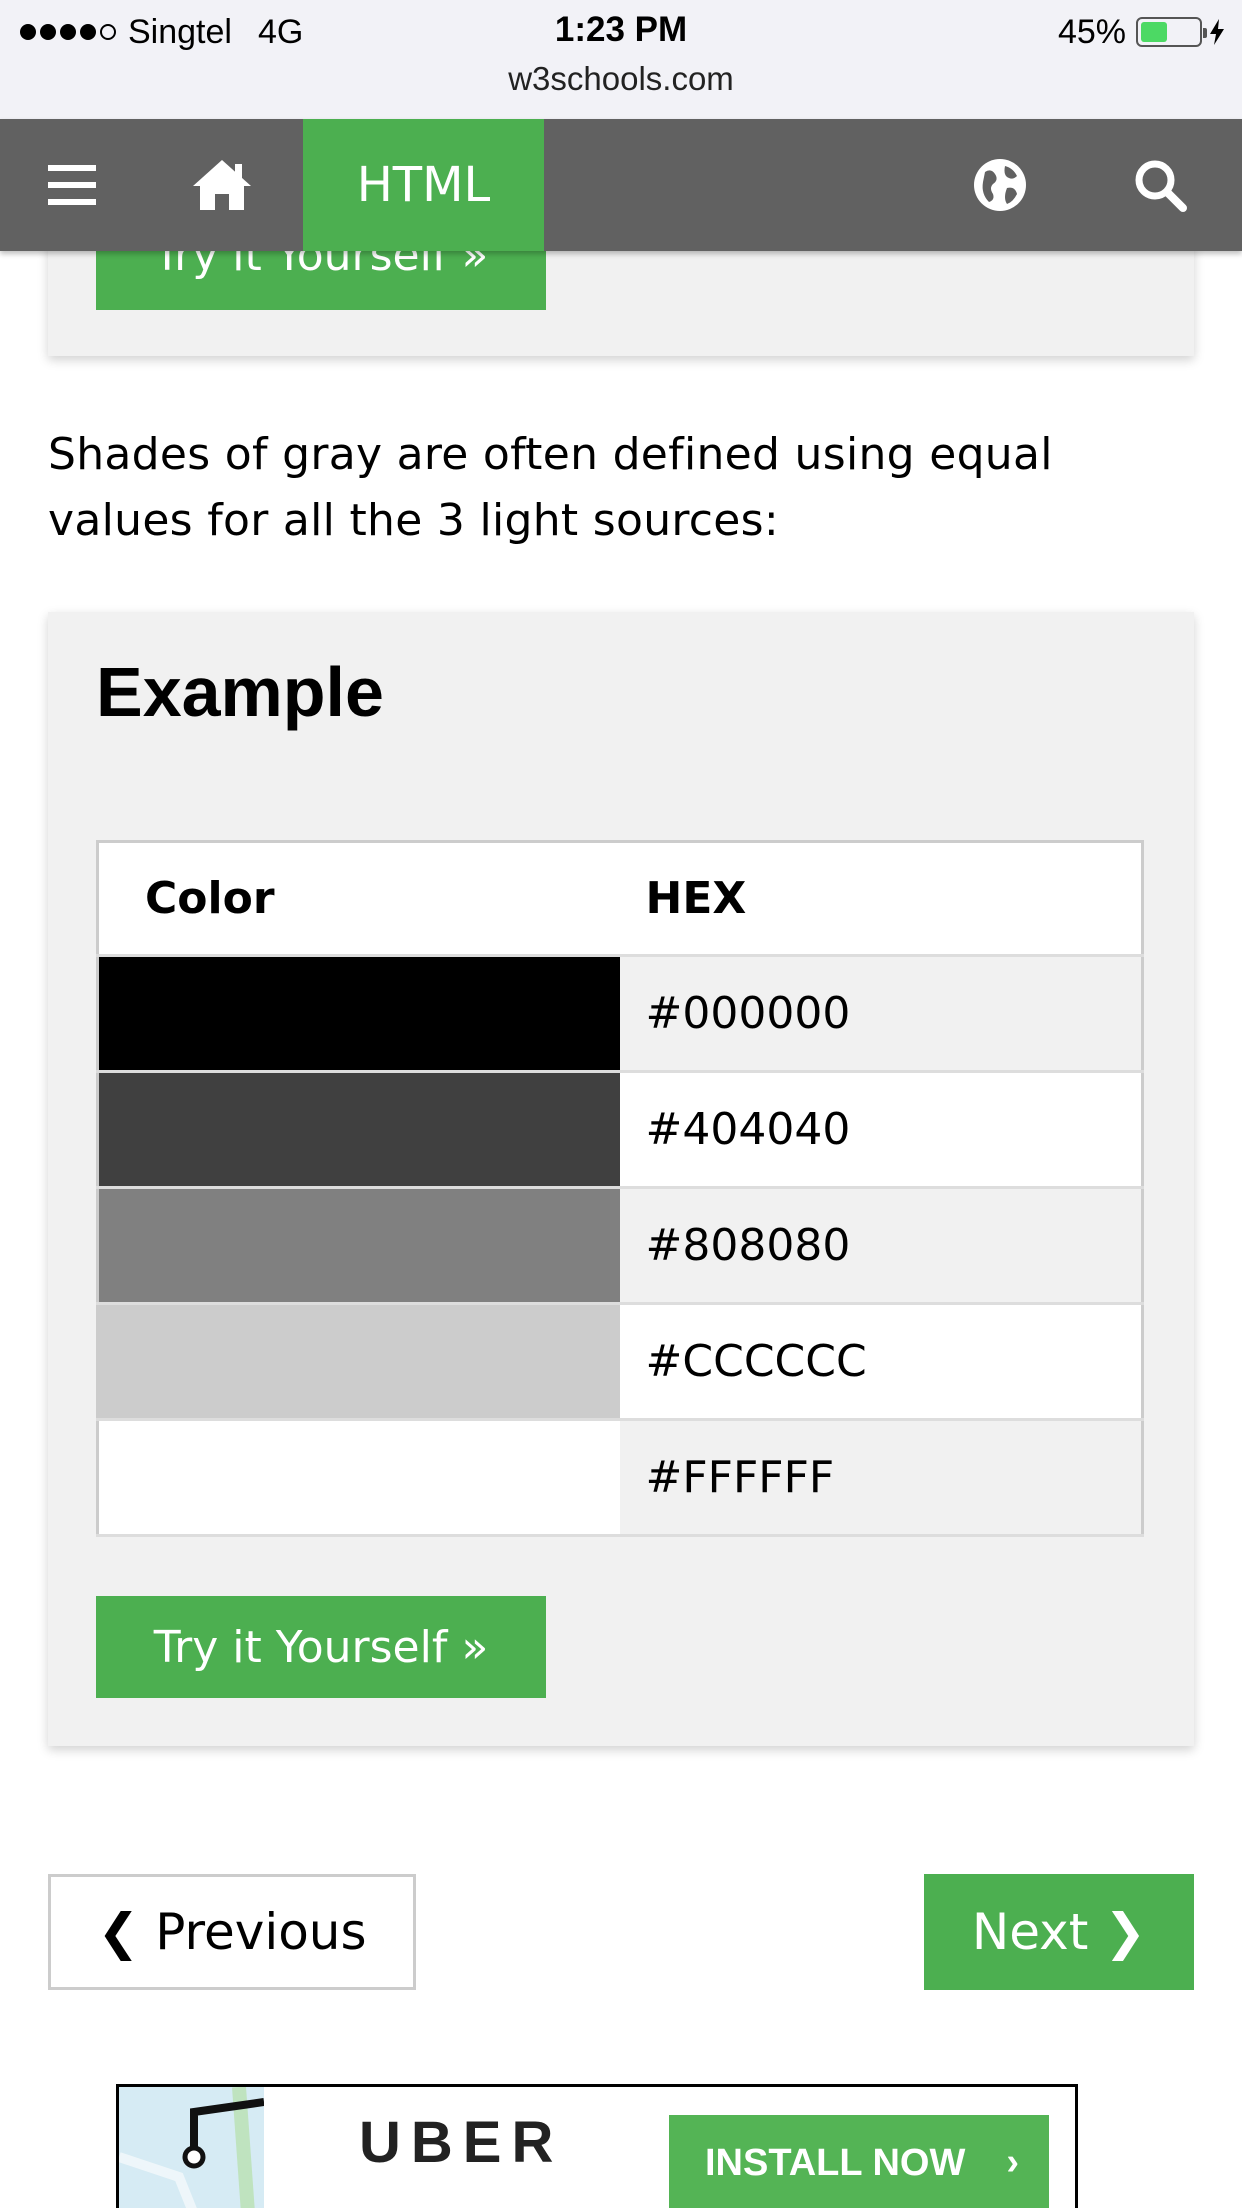 This screenshot has height=2208, width=1242. Describe the element at coordinates (881, 1478) in the screenshot. I see `hex-value: #FFFFFF` at that location.